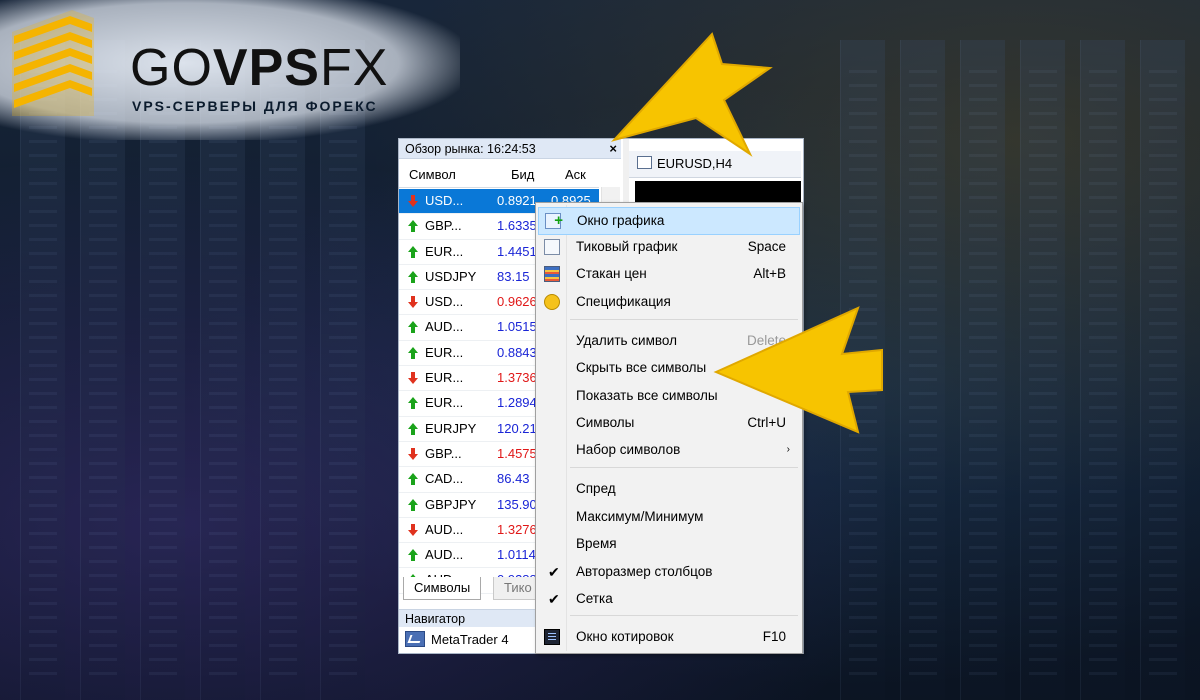 The height and width of the screenshot is (700, 1200). I want to click on bid-cell: 0.89211, so click(517, 200).